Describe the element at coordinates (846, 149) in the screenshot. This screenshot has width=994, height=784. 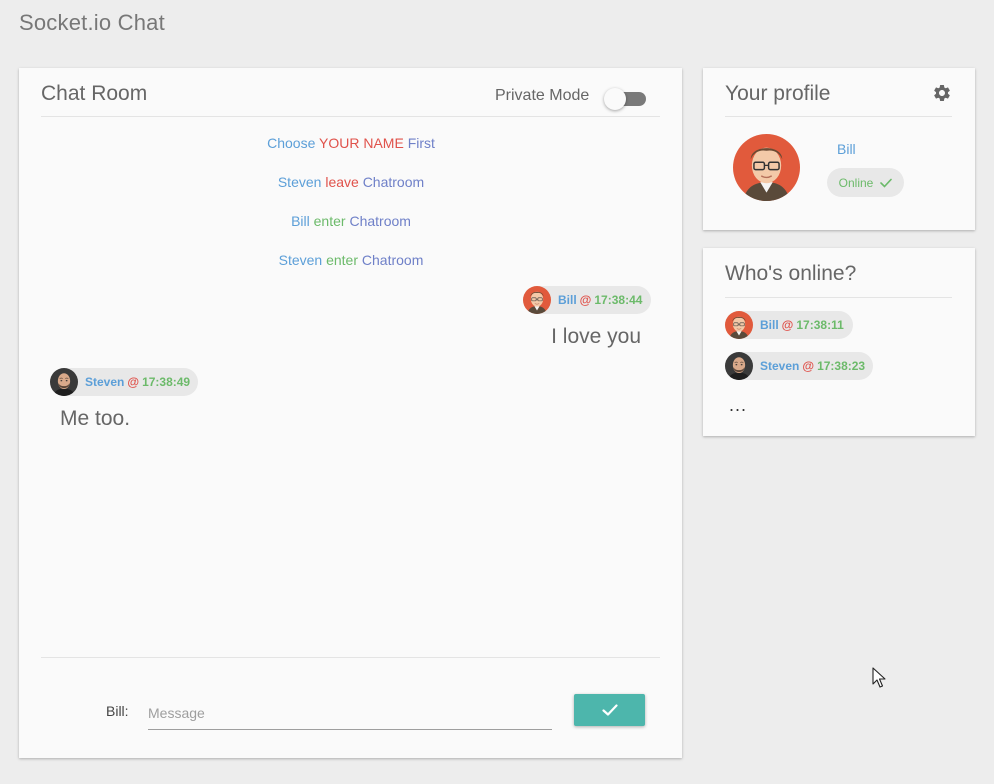
I see `profile-name: Bill` at that location.